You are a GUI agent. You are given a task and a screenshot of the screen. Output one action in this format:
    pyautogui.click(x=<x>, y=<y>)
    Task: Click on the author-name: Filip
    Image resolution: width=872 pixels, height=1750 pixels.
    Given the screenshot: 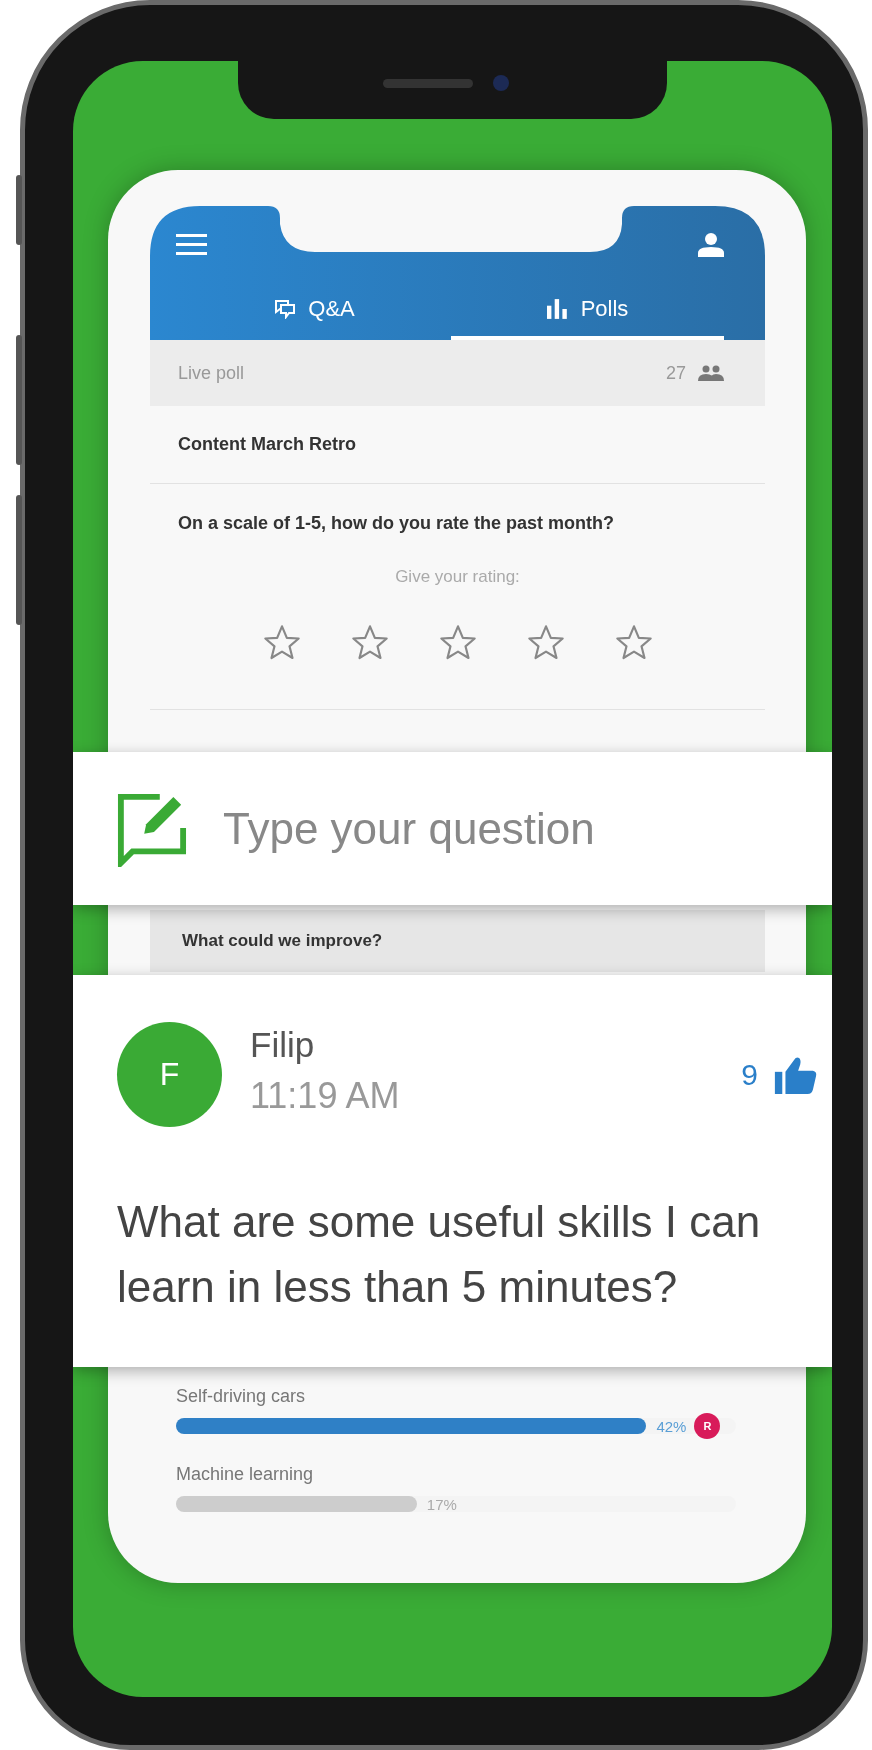 What is the action you would take?
    pyautogui.click(x=282, y=1044)
    